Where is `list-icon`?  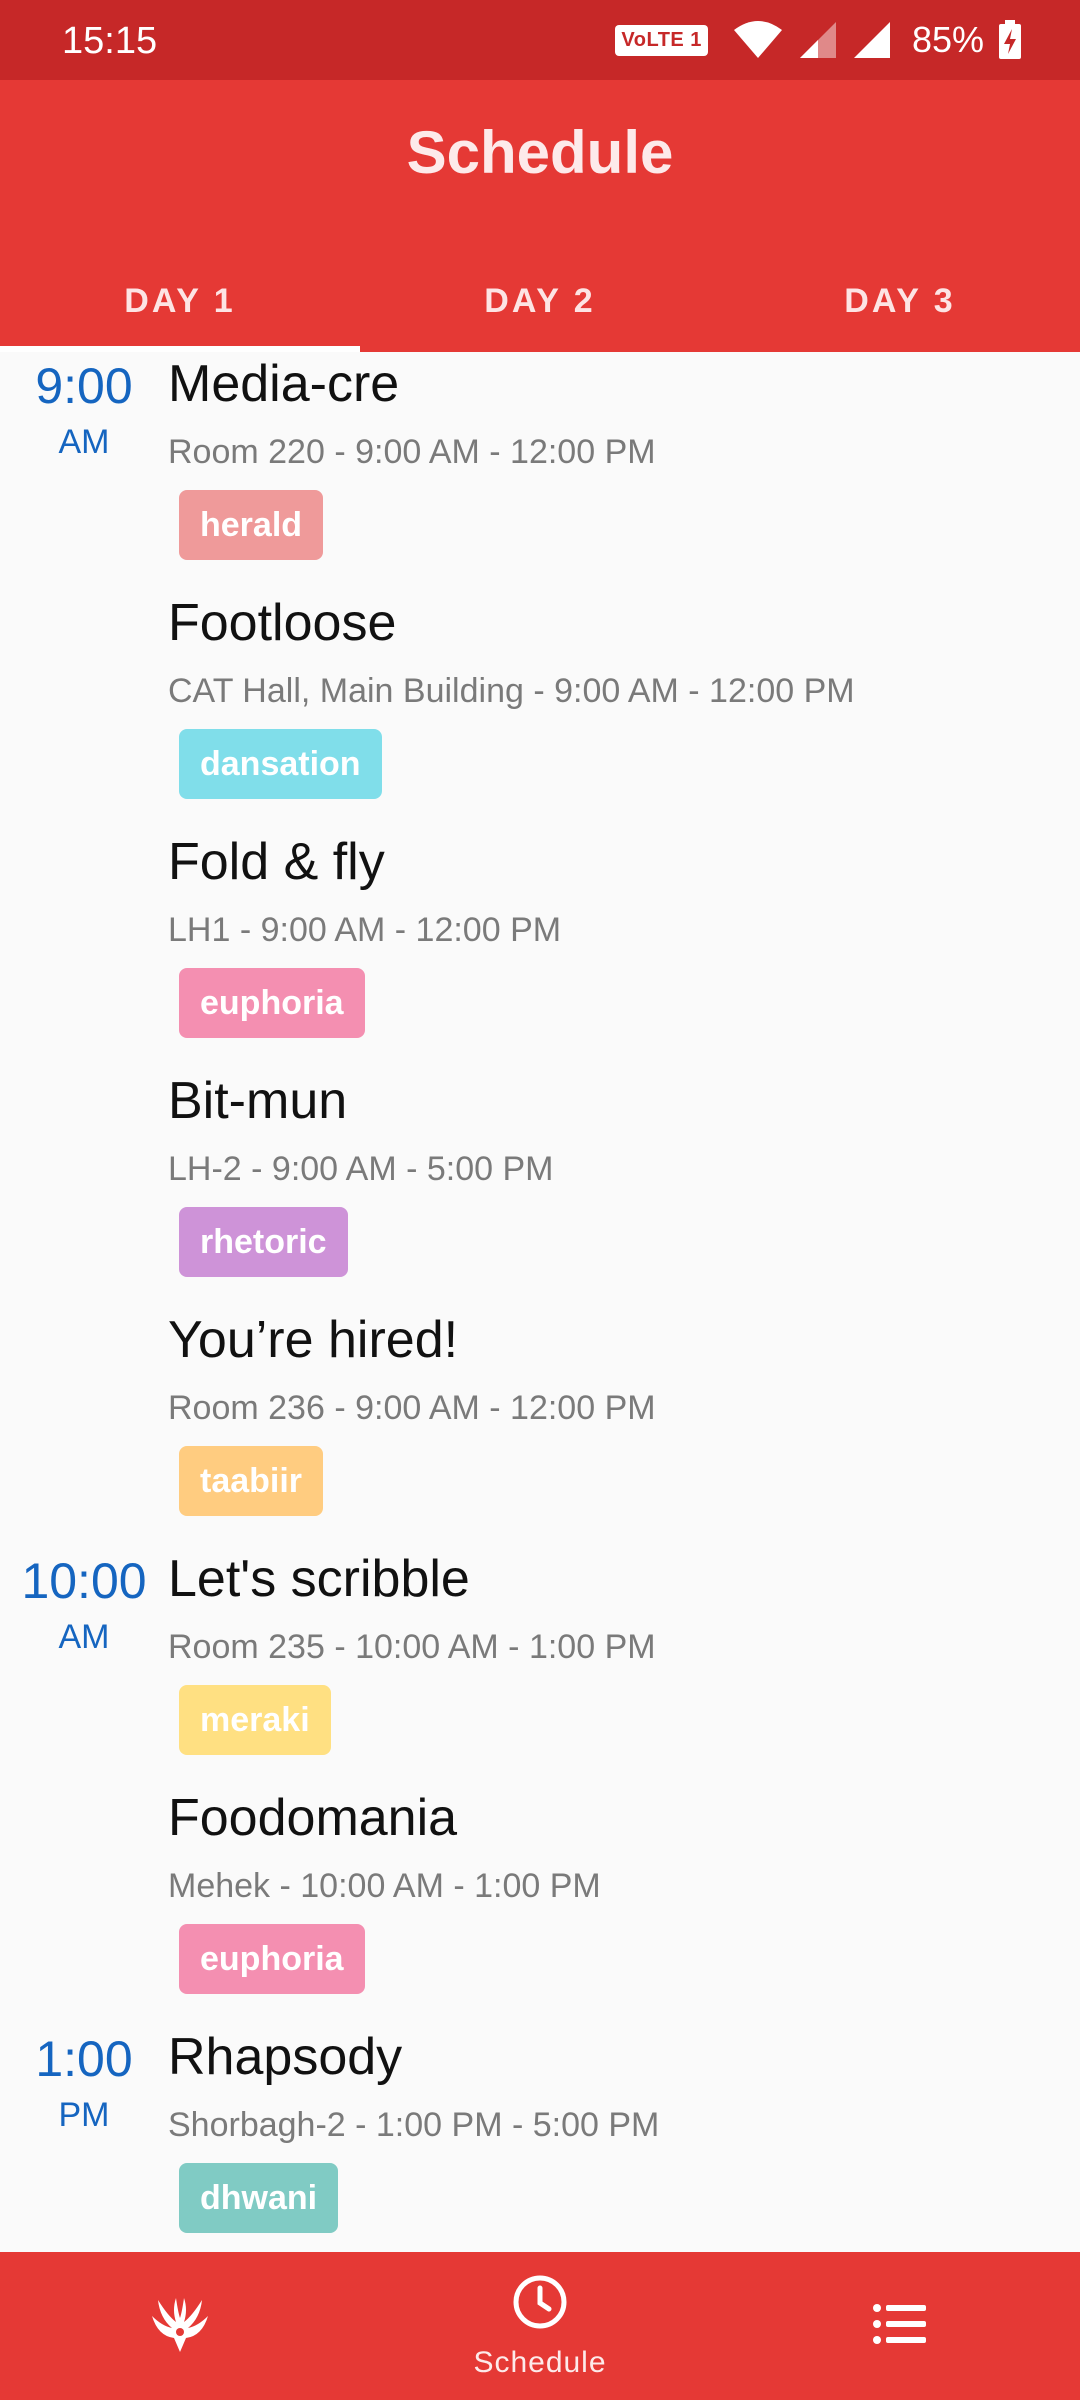
list-icon is located at coordinates (900, 2326).